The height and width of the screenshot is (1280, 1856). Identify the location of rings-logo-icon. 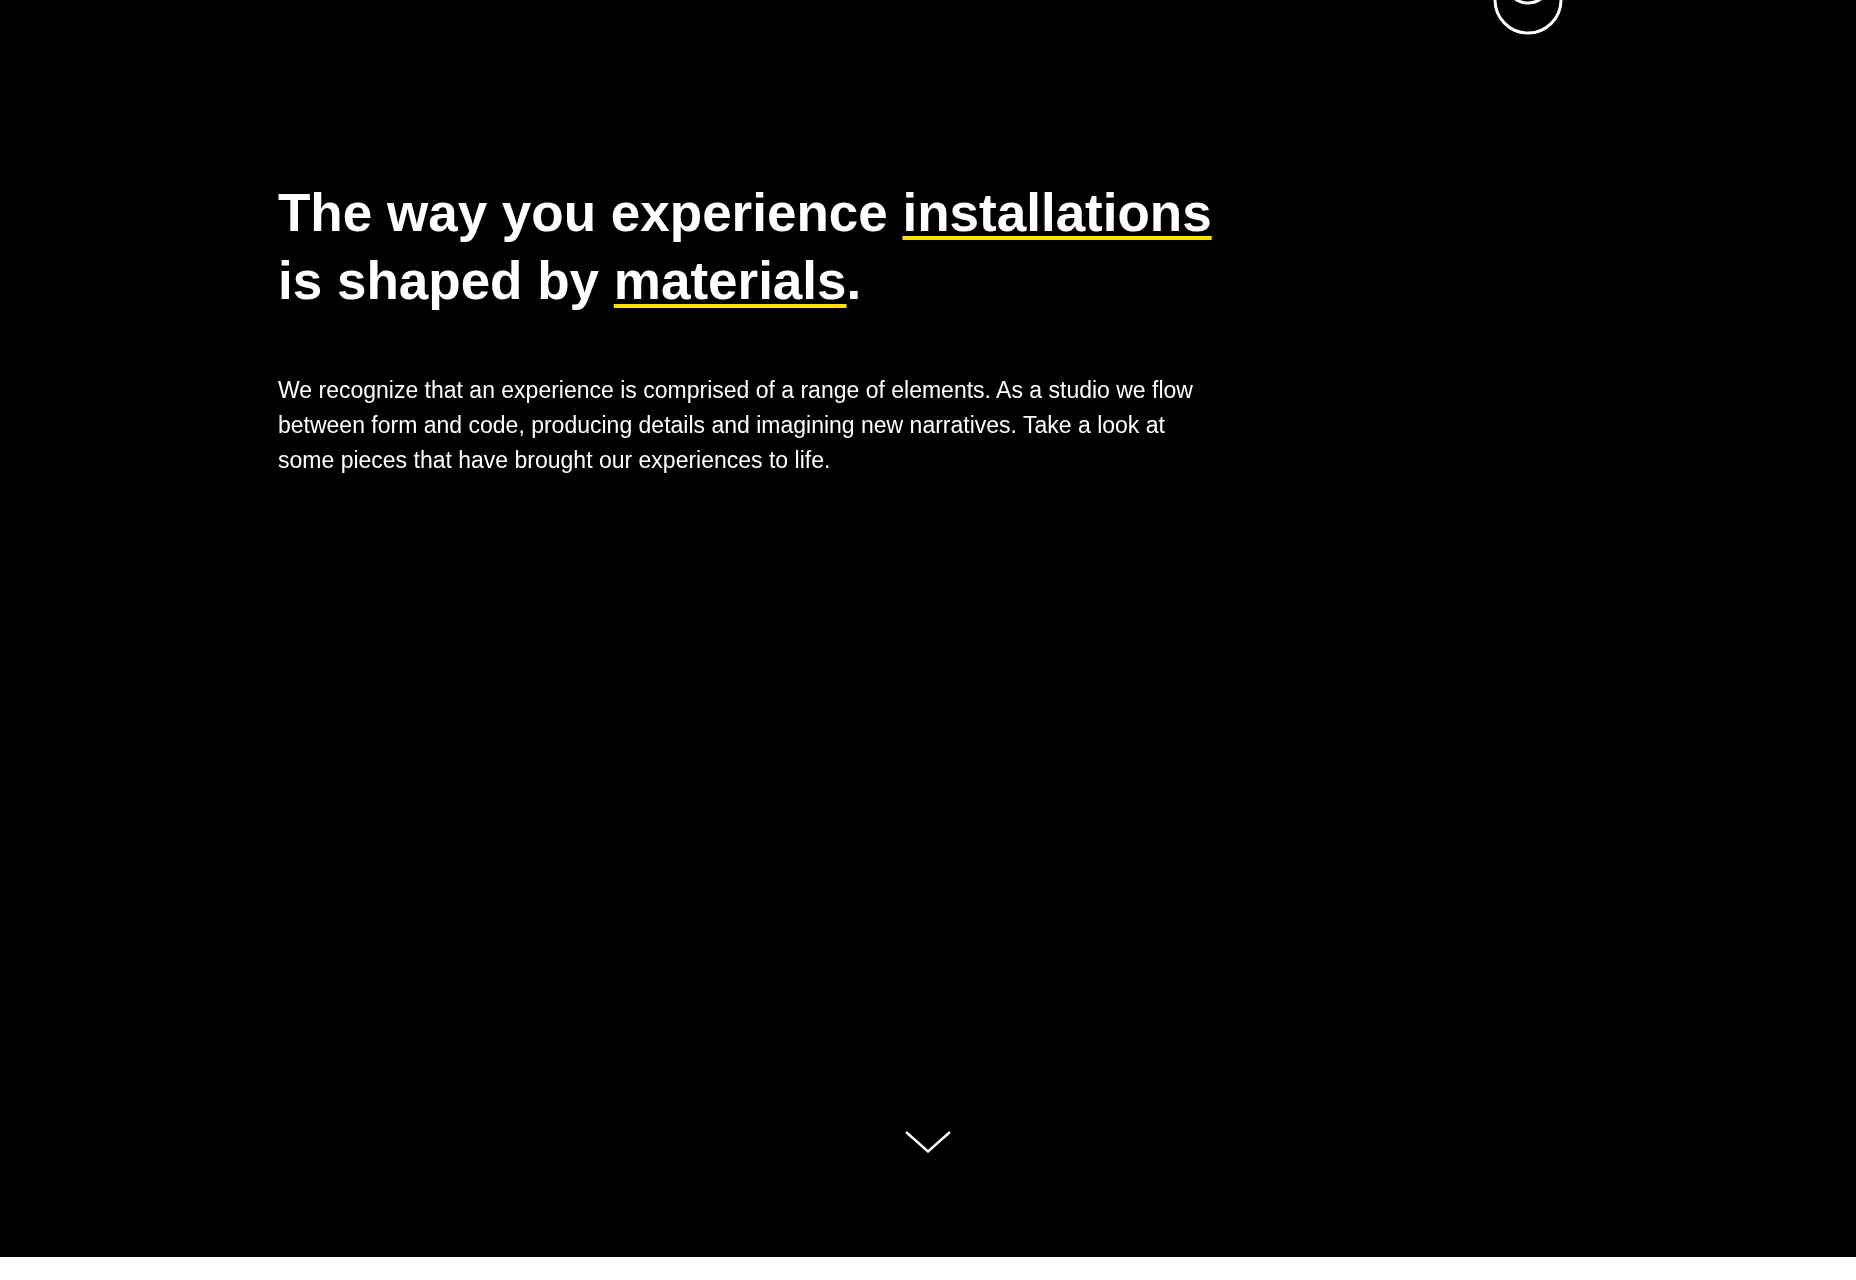
(1528, 18).